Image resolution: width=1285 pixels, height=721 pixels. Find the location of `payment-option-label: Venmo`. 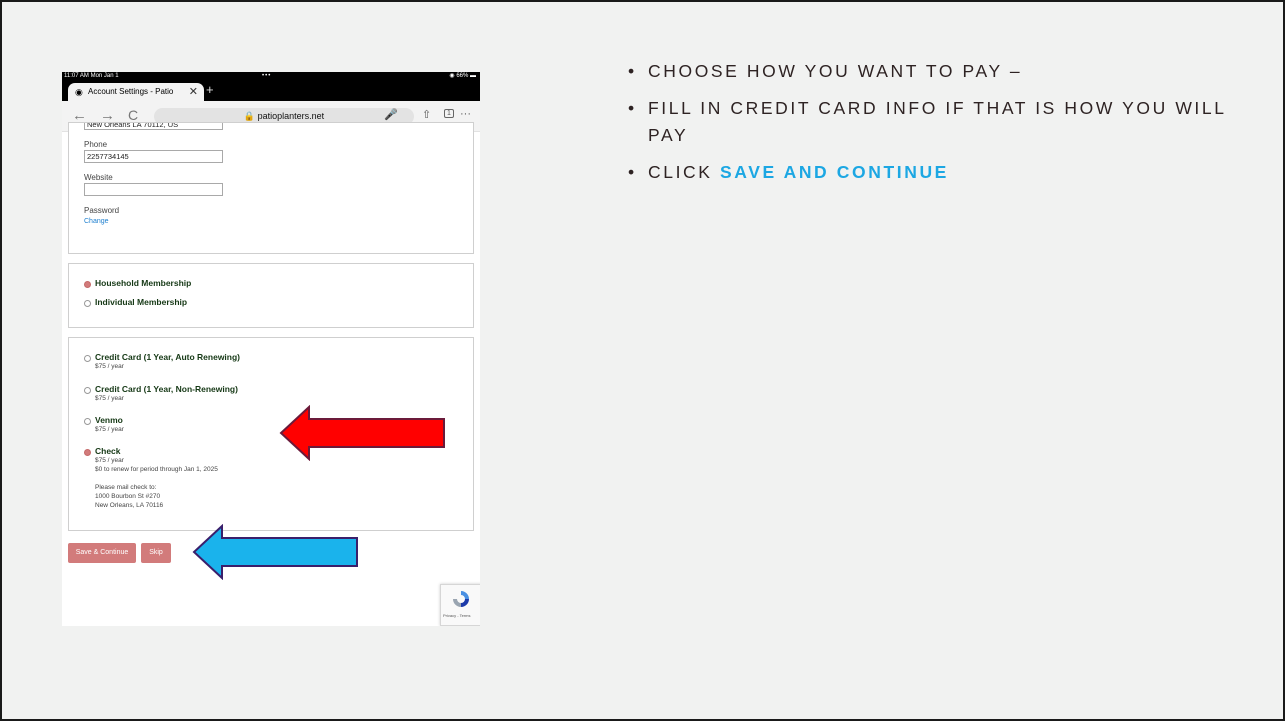

payment-option-label: Venmo is located at coordinates (109, 420).